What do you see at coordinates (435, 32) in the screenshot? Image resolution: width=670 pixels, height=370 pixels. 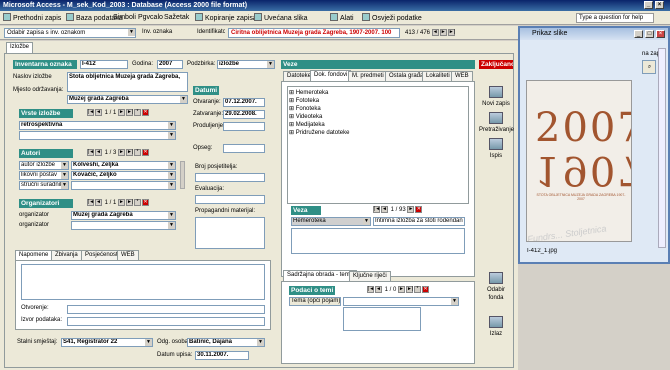 I see `prev-record-button: ◄` at bounding box center [435, 32].